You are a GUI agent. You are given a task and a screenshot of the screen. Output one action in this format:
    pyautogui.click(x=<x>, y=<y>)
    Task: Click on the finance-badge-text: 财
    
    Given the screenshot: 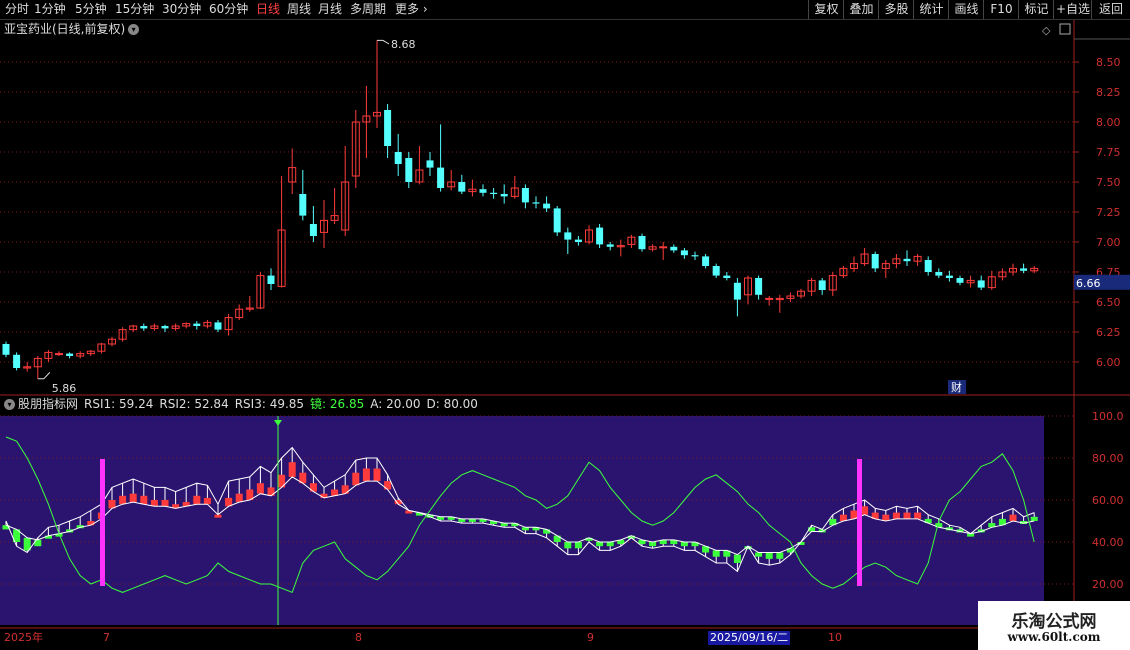 What is the action you would take?
    pyautogui.click(x=956, y=387)
    